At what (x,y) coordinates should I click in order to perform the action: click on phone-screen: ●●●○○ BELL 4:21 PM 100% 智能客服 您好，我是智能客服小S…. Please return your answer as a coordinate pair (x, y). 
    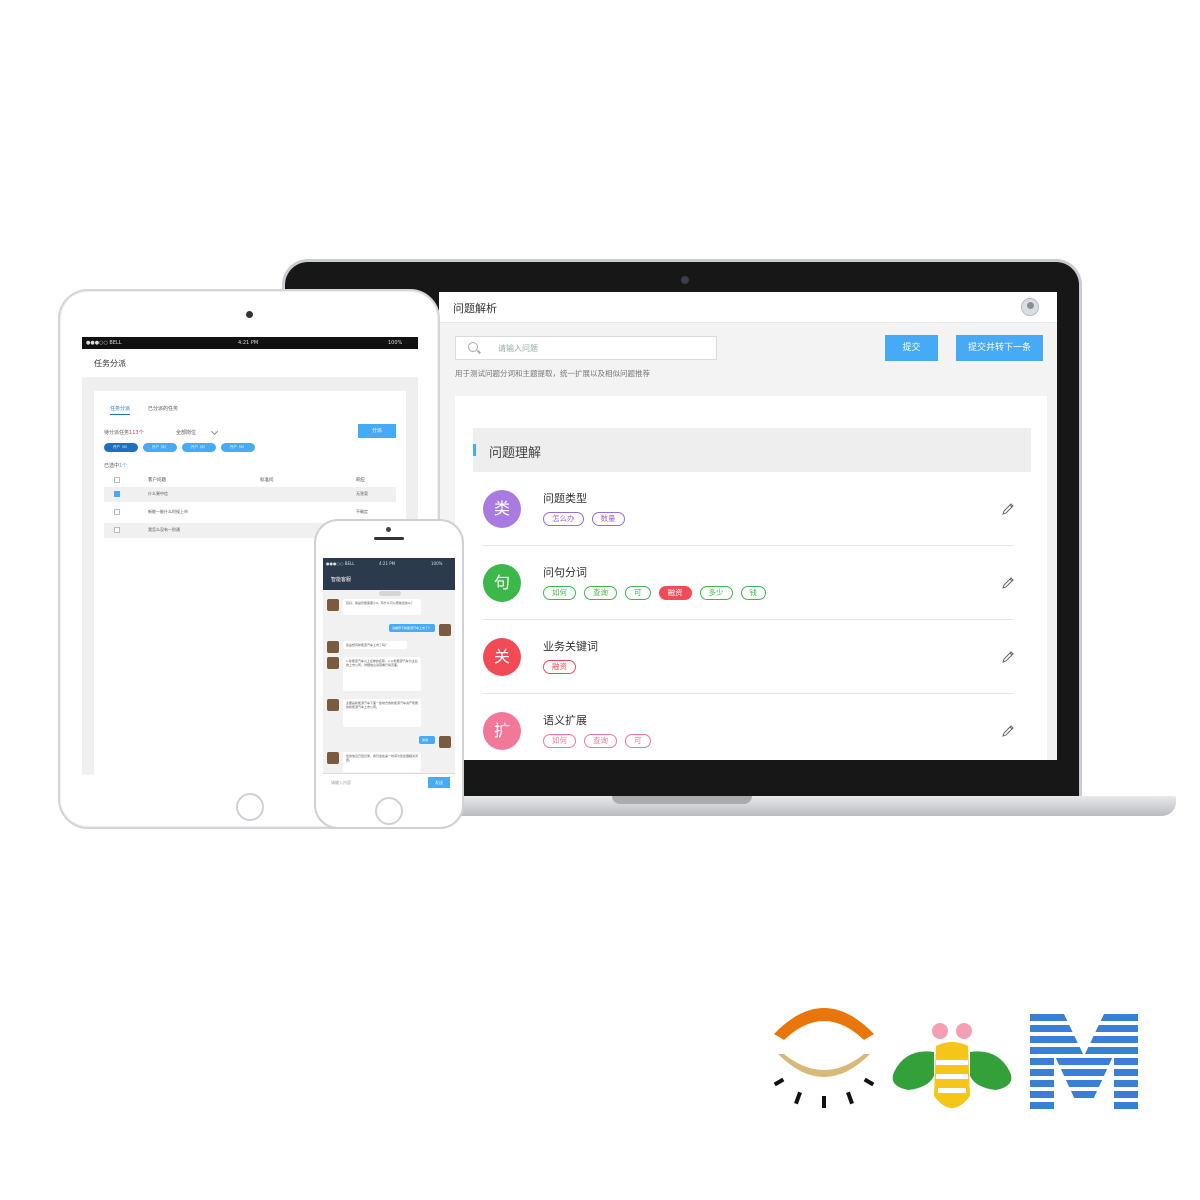
    Looking at the image, I should click on (389, 674).